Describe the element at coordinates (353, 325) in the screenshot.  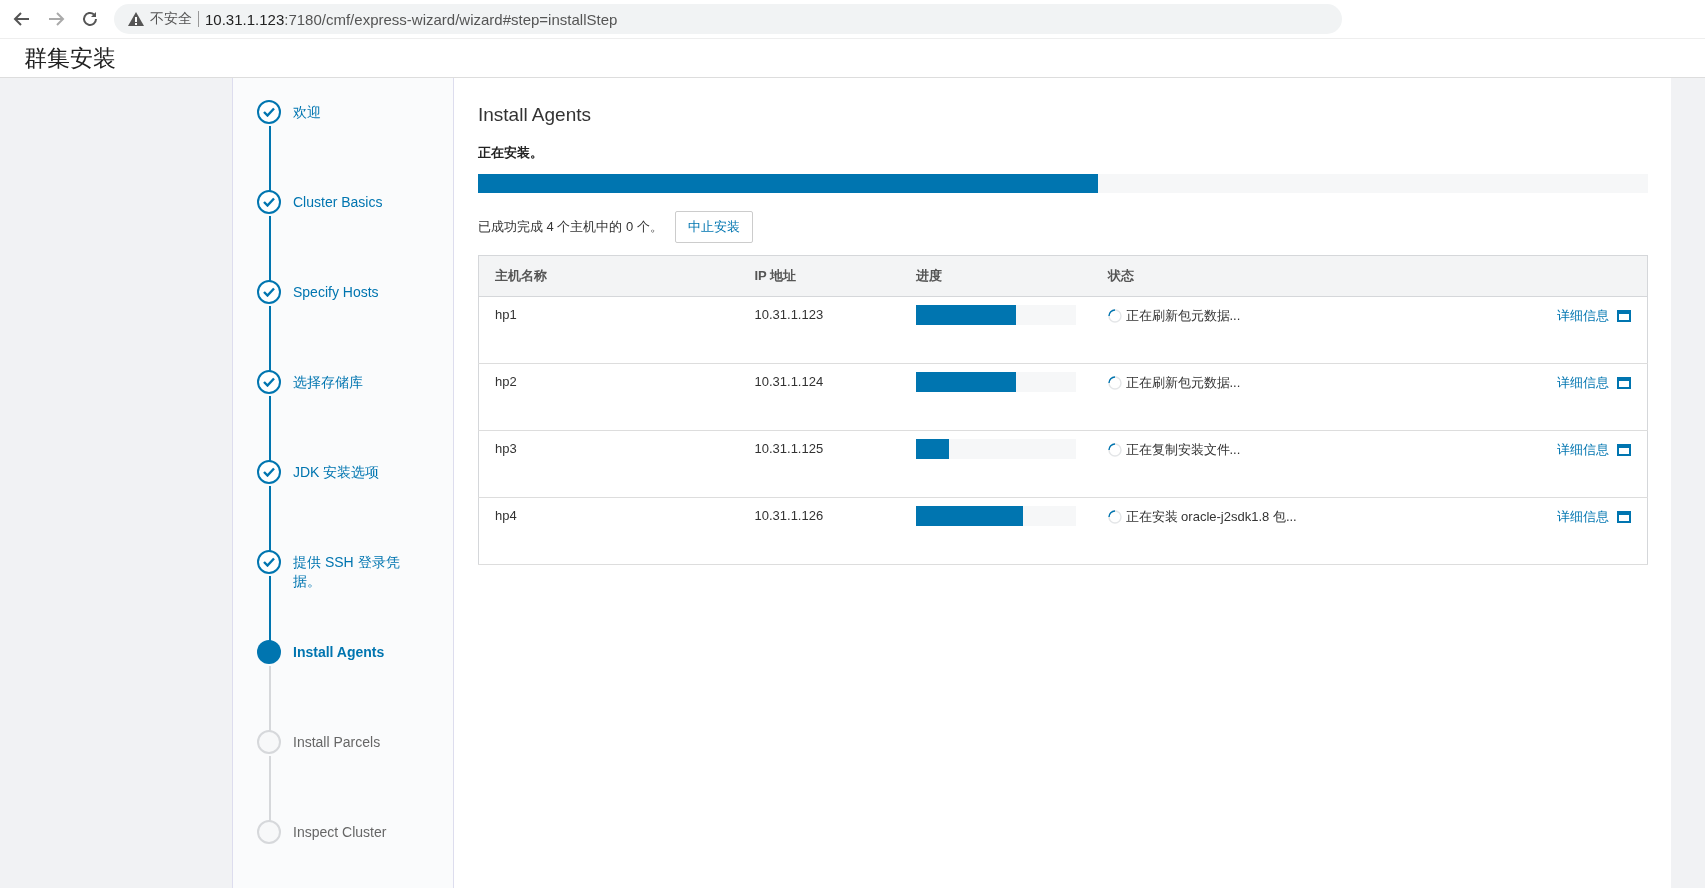
I see `step-label: Specify Hosts` at that location.